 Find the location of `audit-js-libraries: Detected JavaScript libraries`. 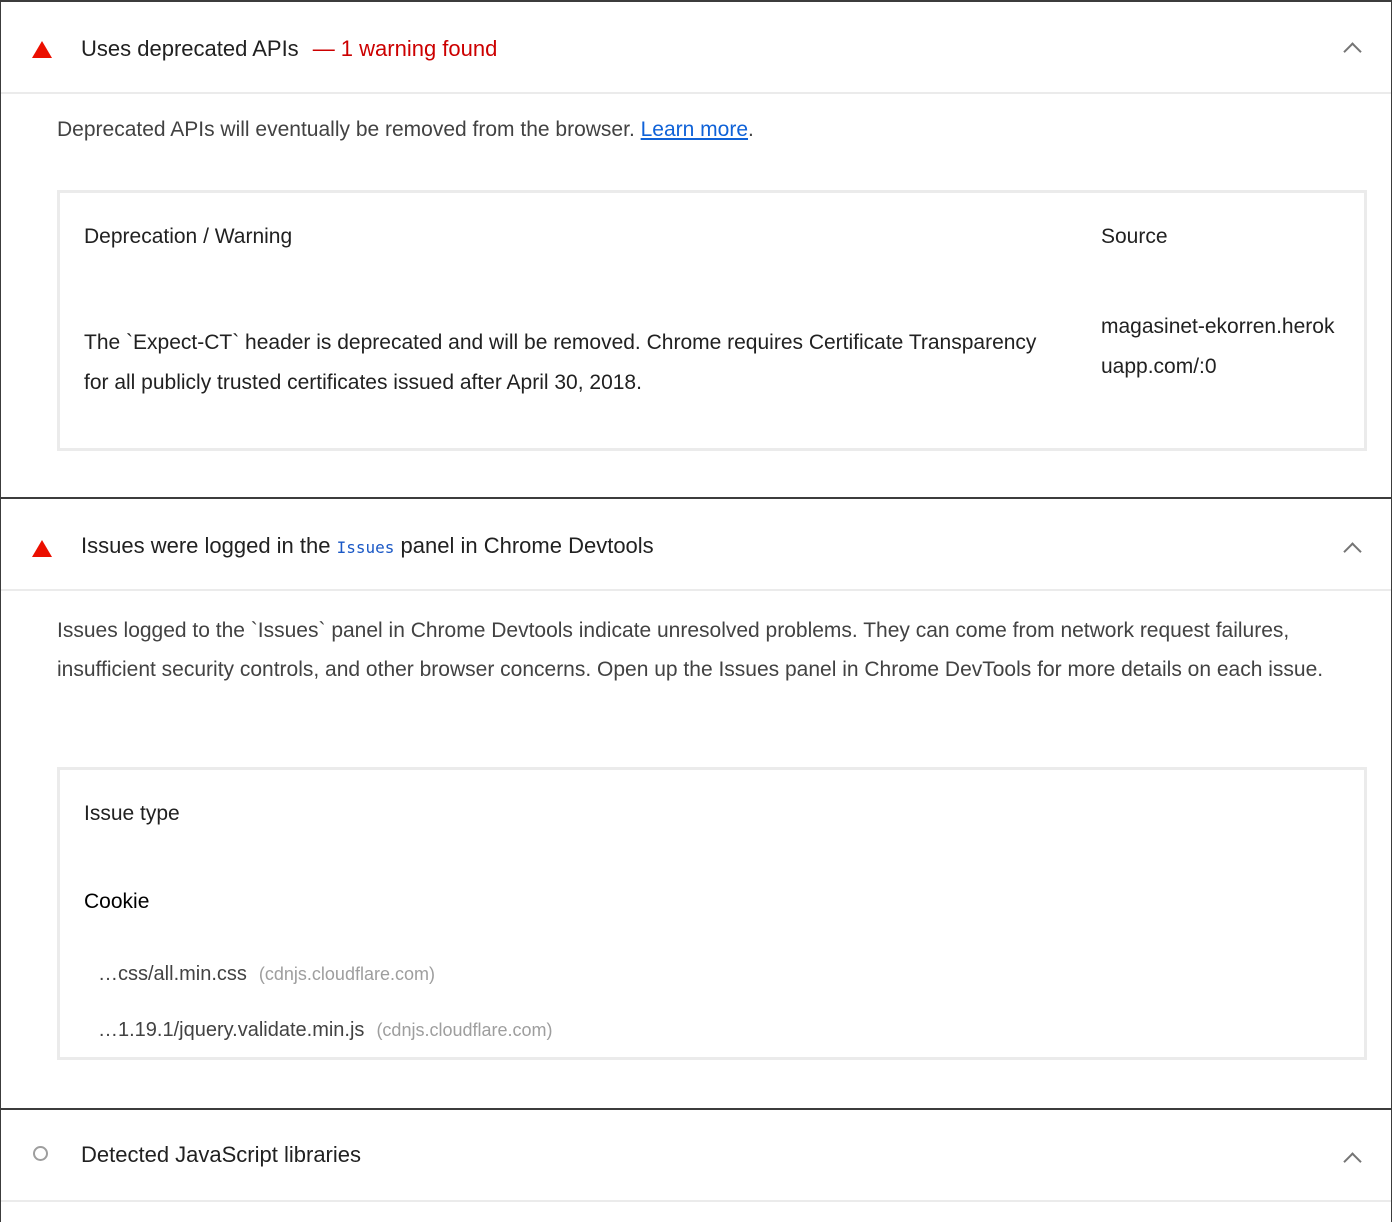

audit-js-libraries: Detected JavaScript libraries is located at coordinates (696, 1166).